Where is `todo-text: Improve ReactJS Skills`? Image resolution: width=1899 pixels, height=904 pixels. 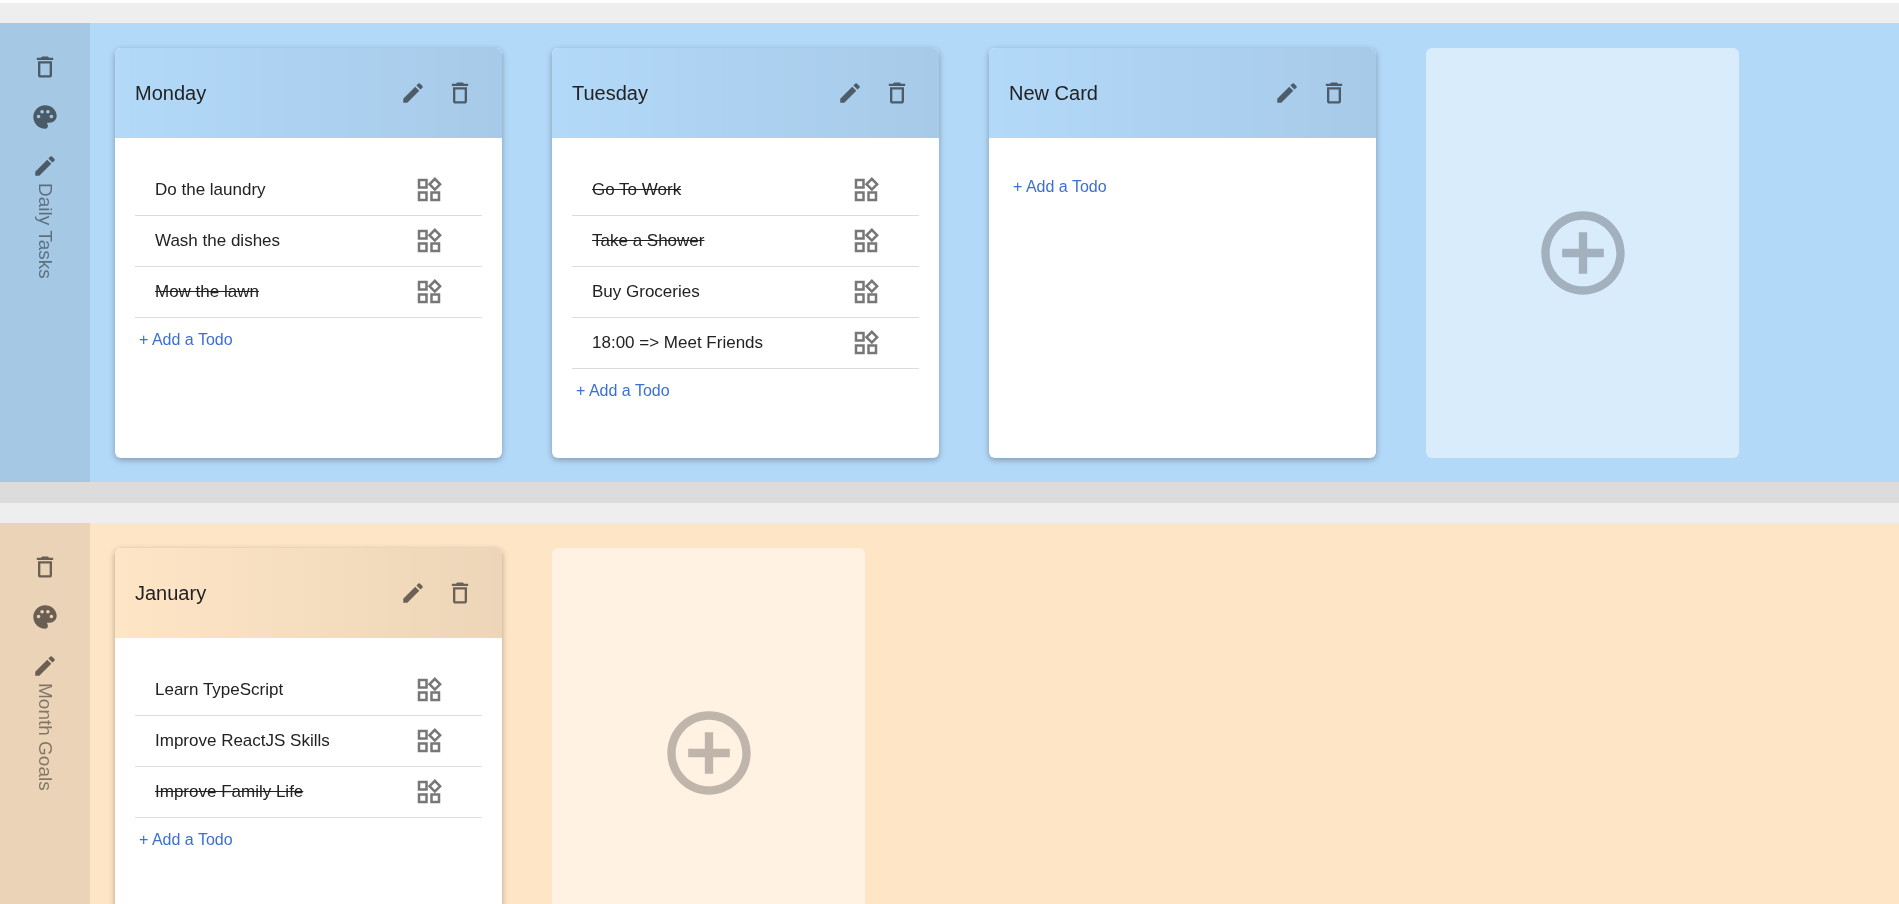
todo-text: Improve ReactJS Skills is located at coordinates (284, 741).